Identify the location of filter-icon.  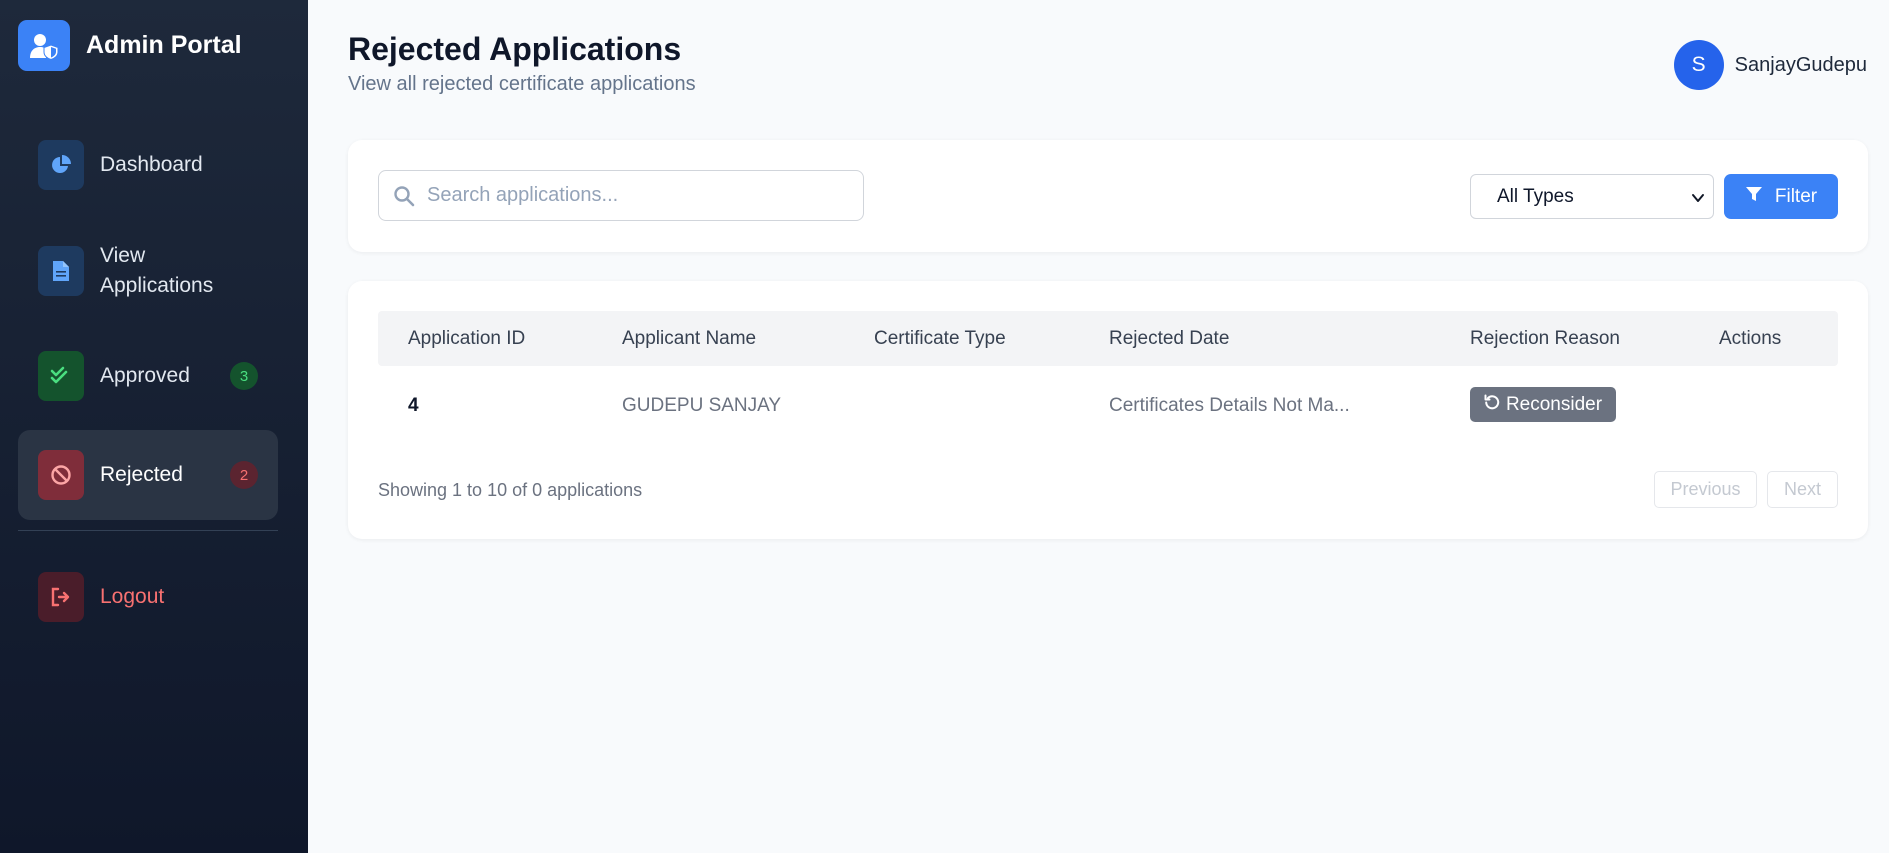
(1754, 197).